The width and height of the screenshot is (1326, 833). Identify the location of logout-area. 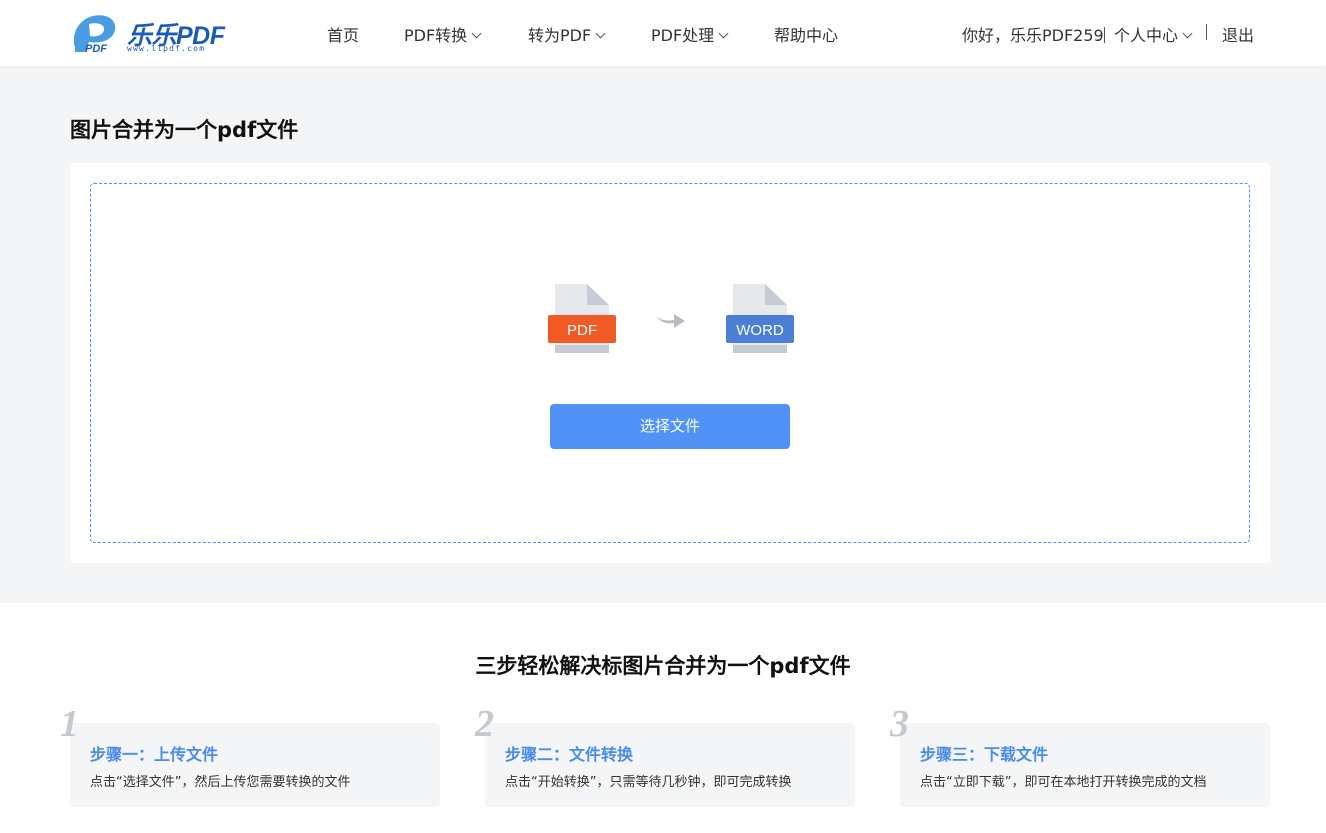
(1206, 32).